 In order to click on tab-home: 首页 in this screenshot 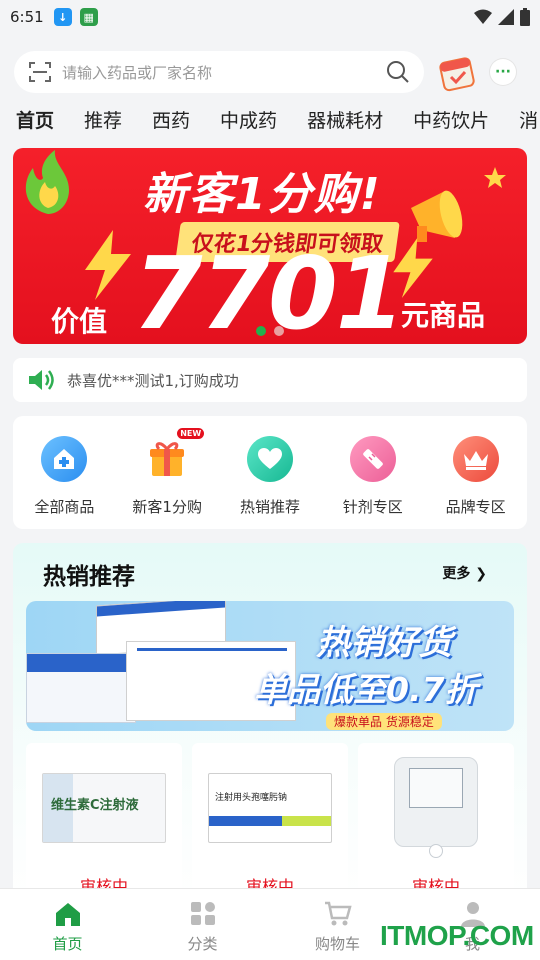, I will do `click(35, 122)`.